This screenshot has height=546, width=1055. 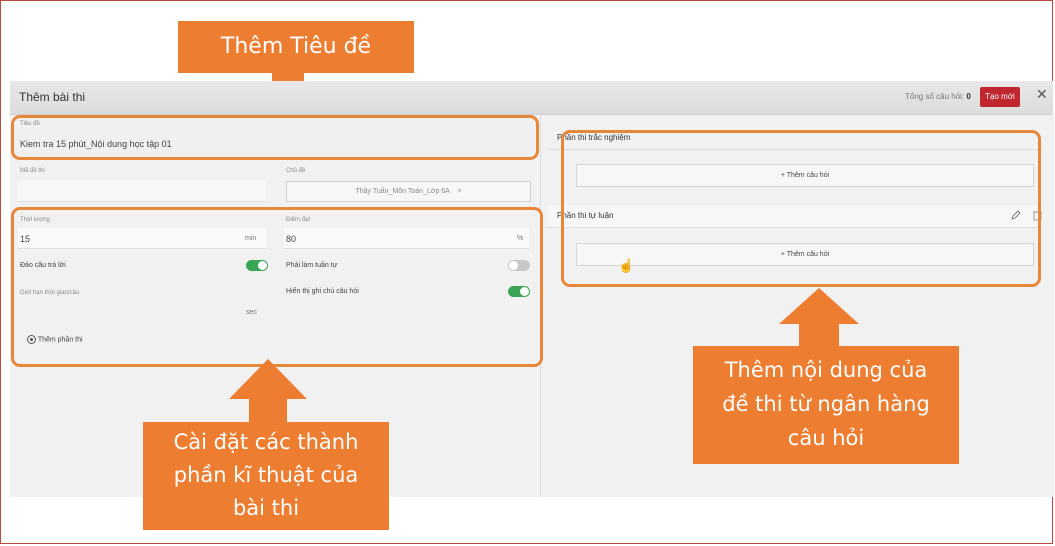 What do you see at coordinates (32, 171) in the screenshot?
I see `exam-code-label: Mã đề thi` at bounding box center [32, 171].